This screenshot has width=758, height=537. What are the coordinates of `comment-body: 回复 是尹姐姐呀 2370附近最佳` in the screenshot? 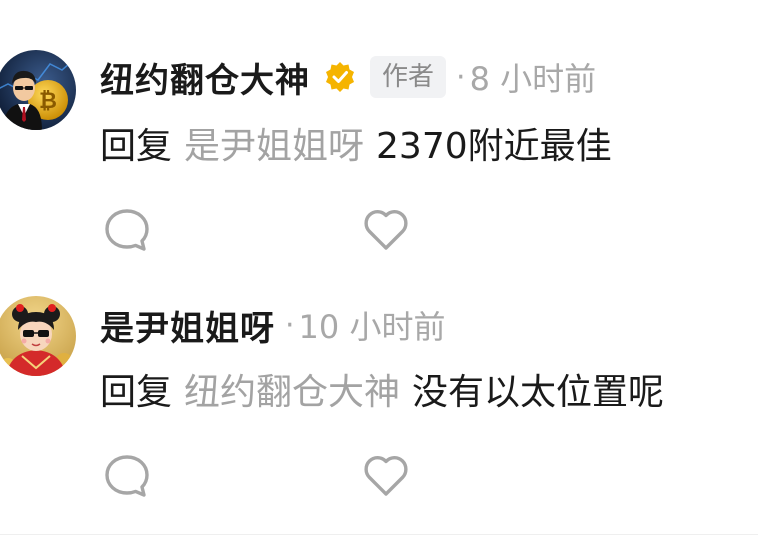 It's located at (356, 143).